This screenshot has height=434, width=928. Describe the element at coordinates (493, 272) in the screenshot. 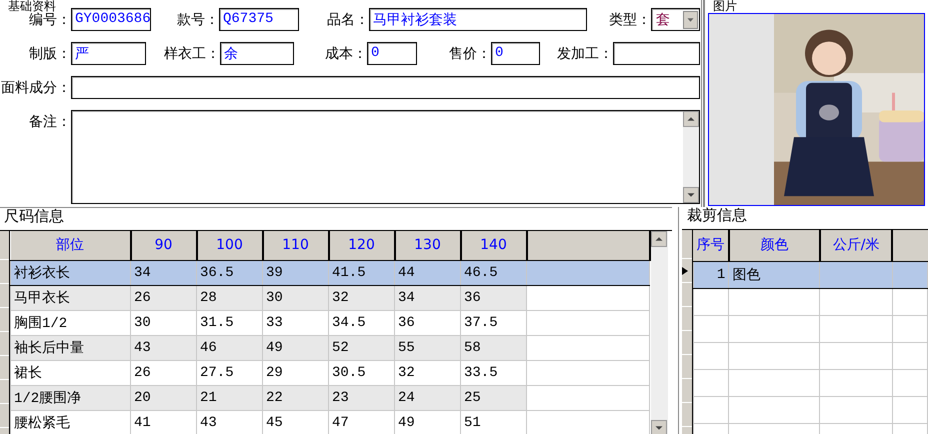

I see `table-cell: 46.5` at that location.